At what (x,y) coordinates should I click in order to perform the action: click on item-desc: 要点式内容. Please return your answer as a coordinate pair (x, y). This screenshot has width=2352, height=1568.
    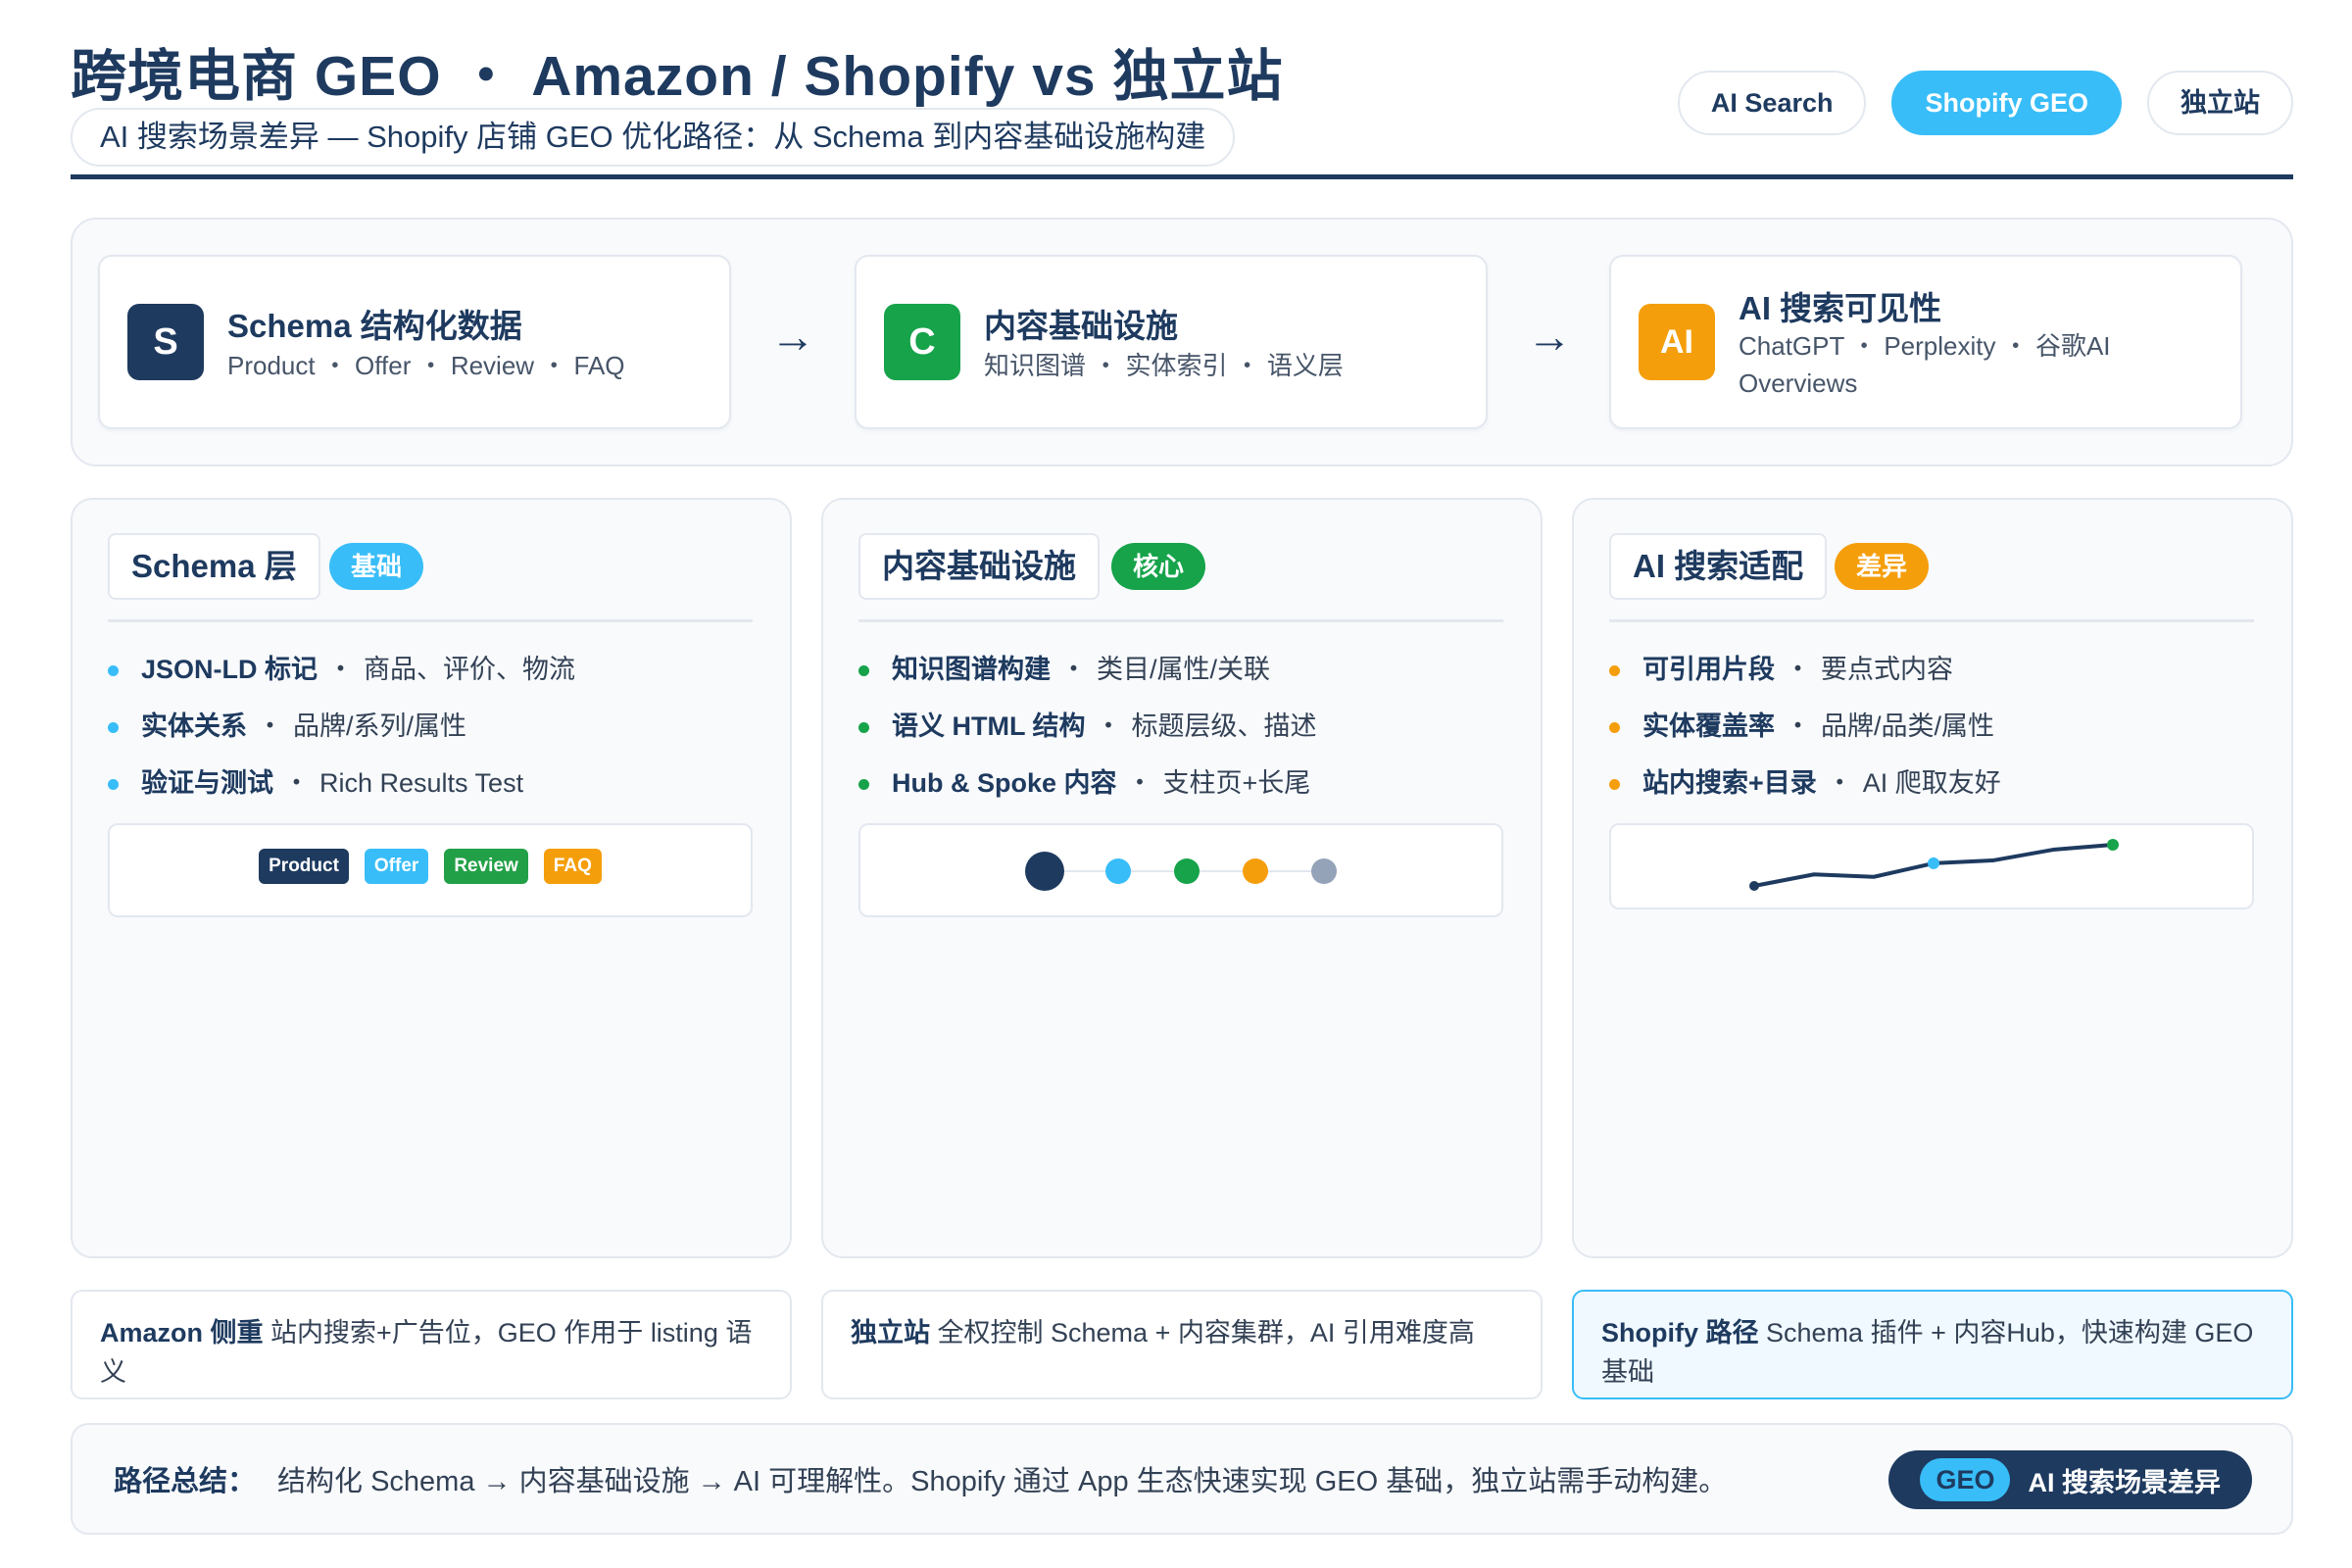
    Looking at the image, I should click on (1887, 669).